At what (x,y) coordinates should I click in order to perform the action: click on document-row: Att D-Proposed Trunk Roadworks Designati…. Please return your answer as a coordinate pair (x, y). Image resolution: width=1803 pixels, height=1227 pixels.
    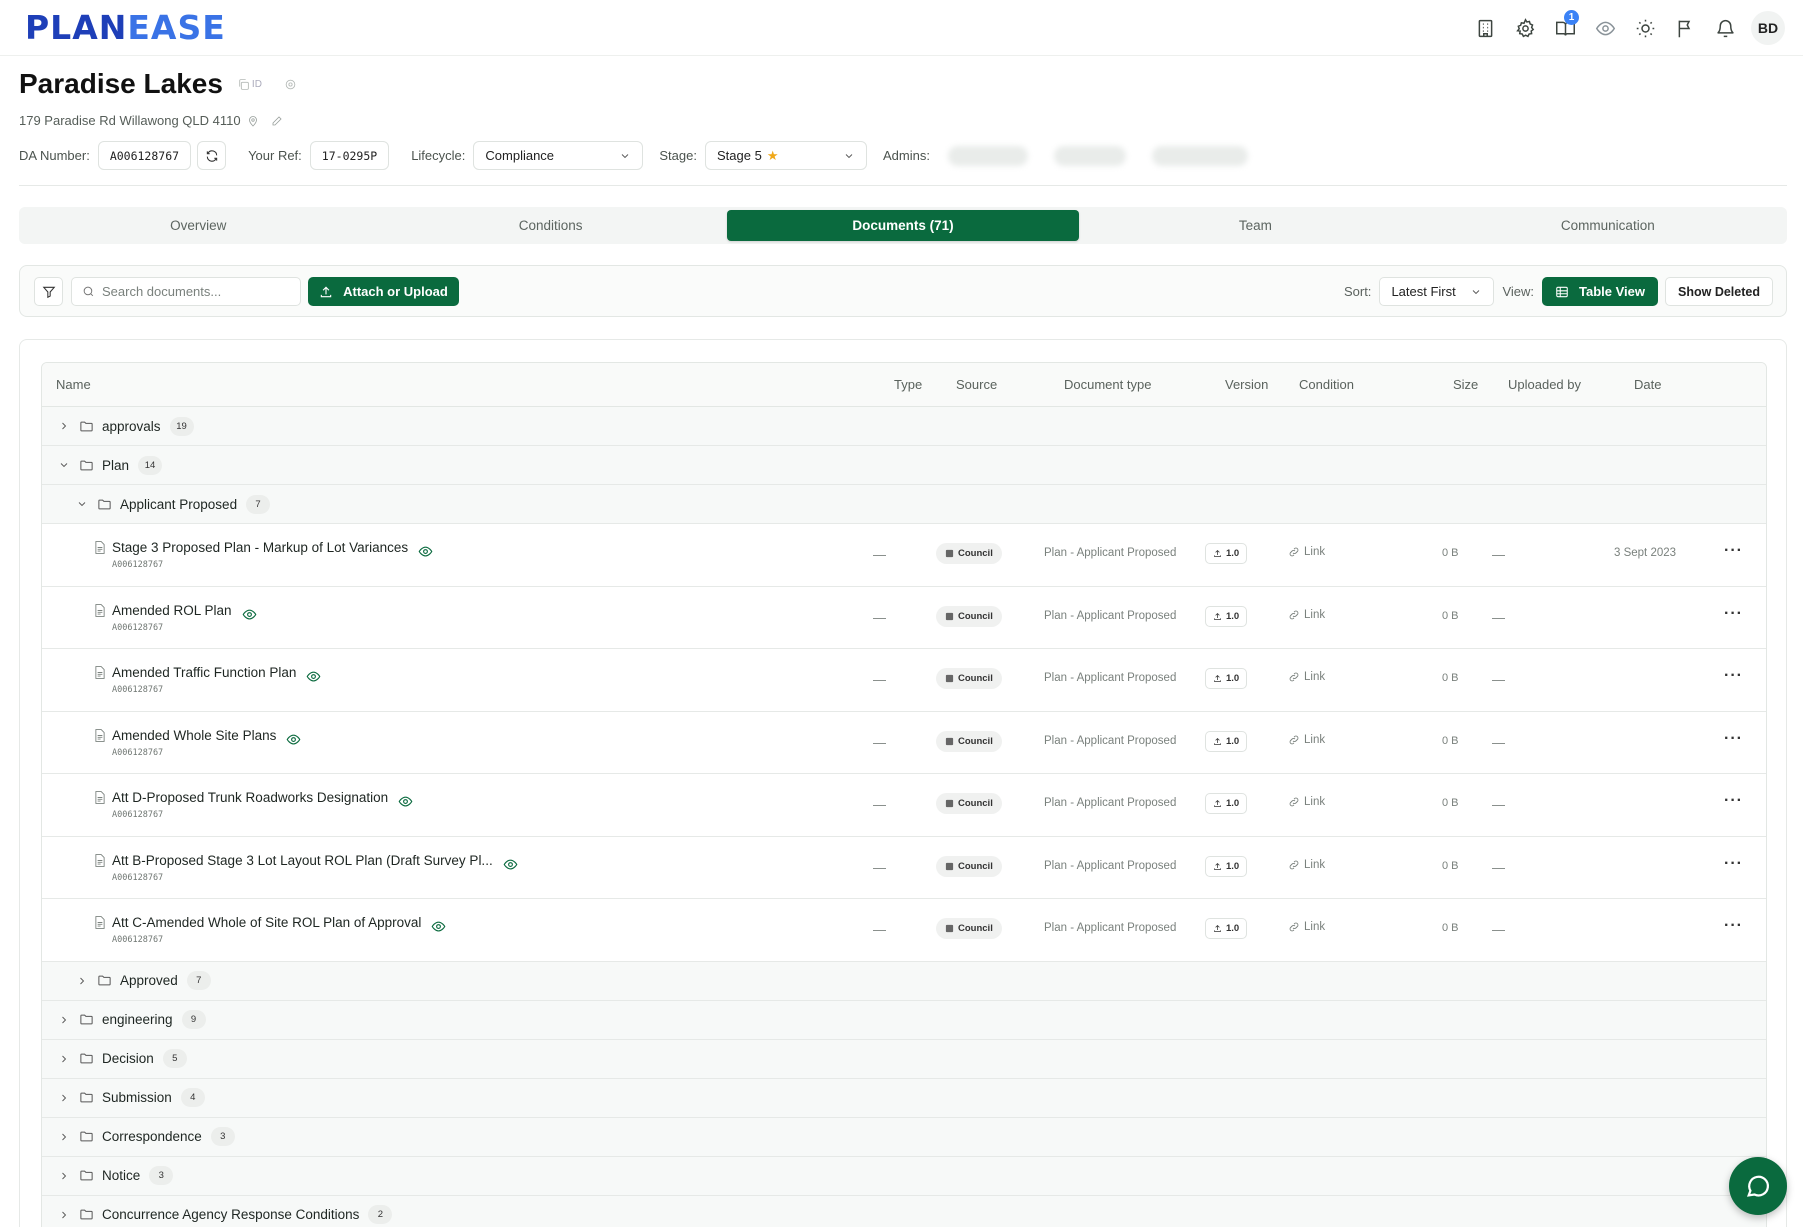
    Looking at the image, I should click on (904, 805).